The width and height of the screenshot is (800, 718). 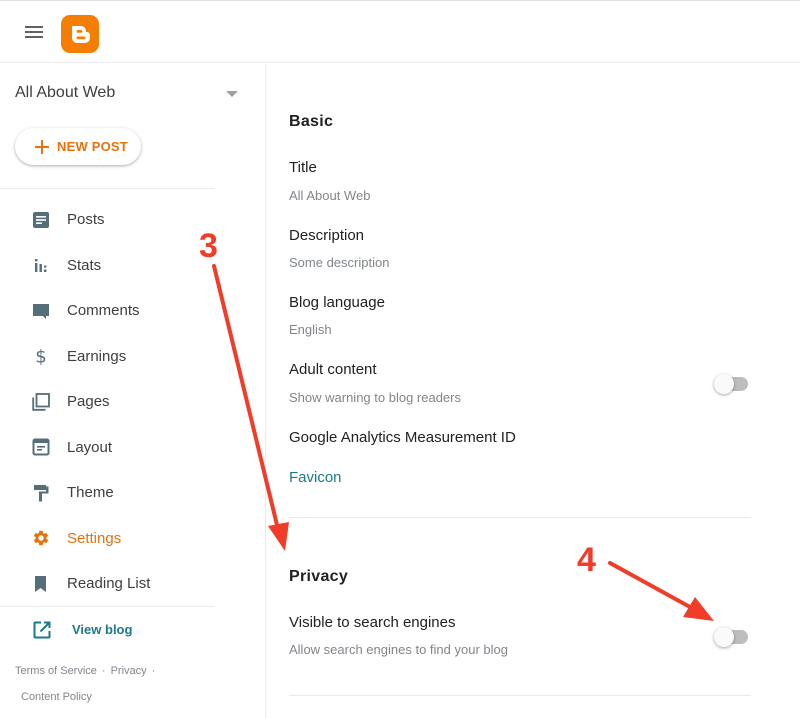 I want to click on sidebar-item-label: Pages, so click(x=88, y=402).